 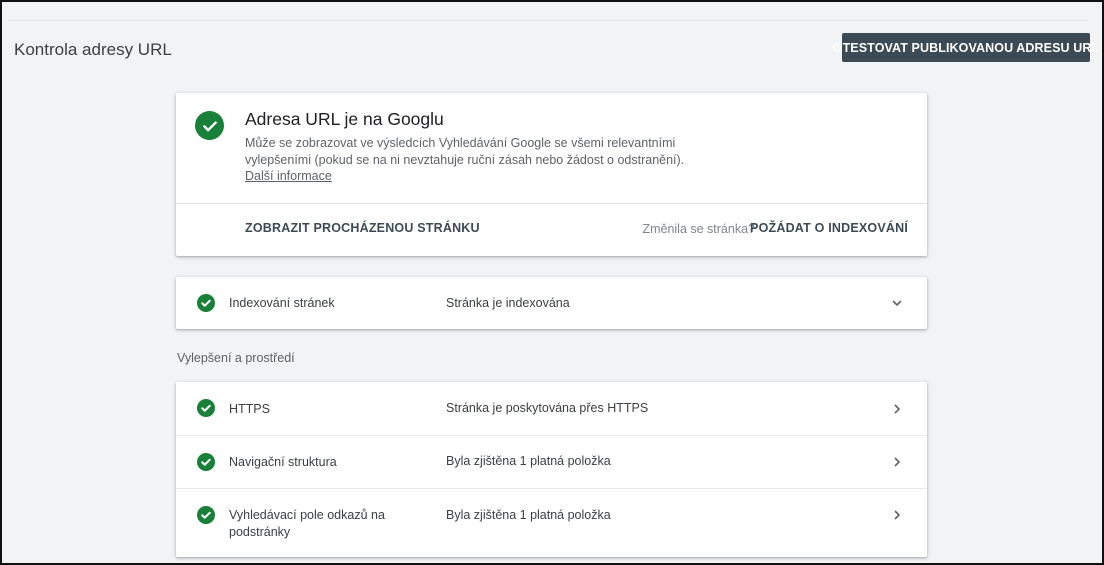 What do you see at coordinates (508, 303) in the screenshot?
I see `row-value: Stránka je indexována` at bounding box center [508, 303].